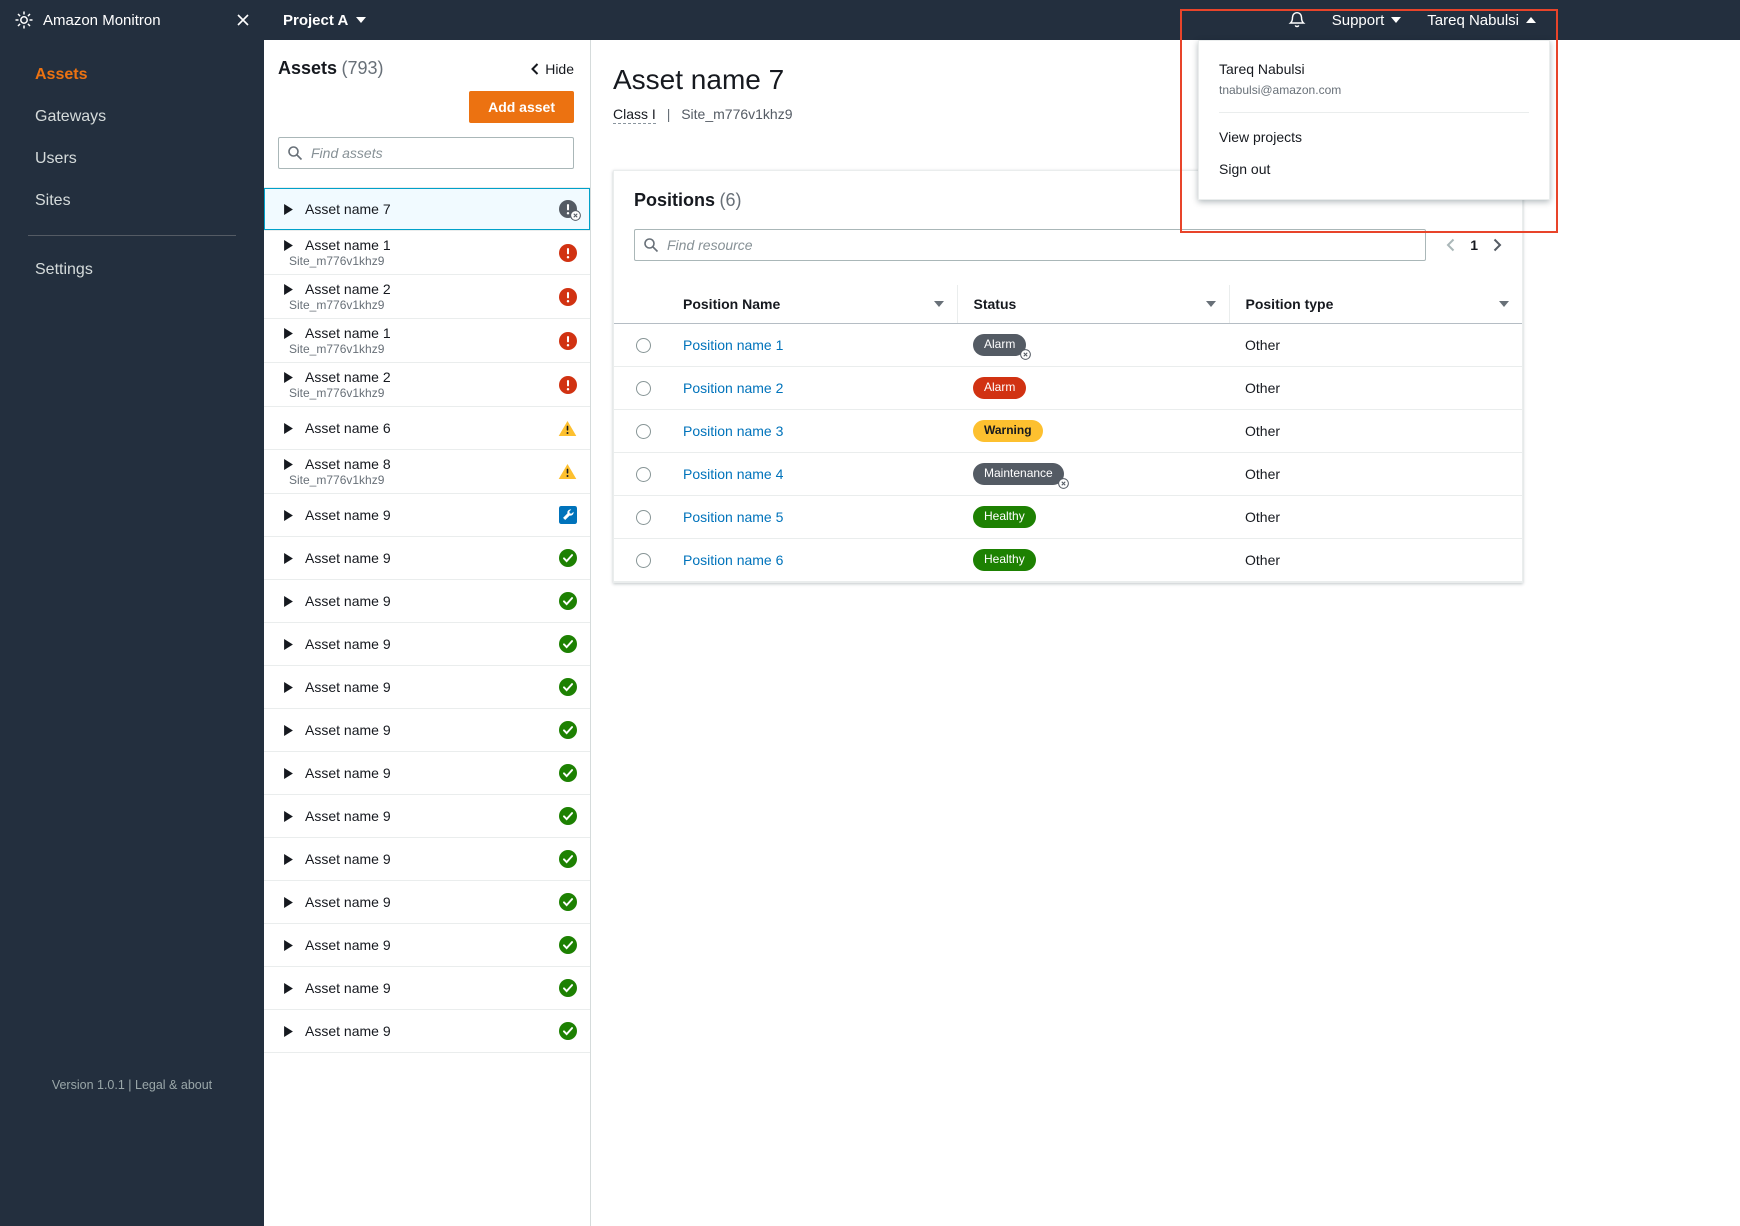  What do you see at coordinates (132, 270) in the screenshot?
I see `sidebar-item-settings: Settings` at bounding box center [132, 270].